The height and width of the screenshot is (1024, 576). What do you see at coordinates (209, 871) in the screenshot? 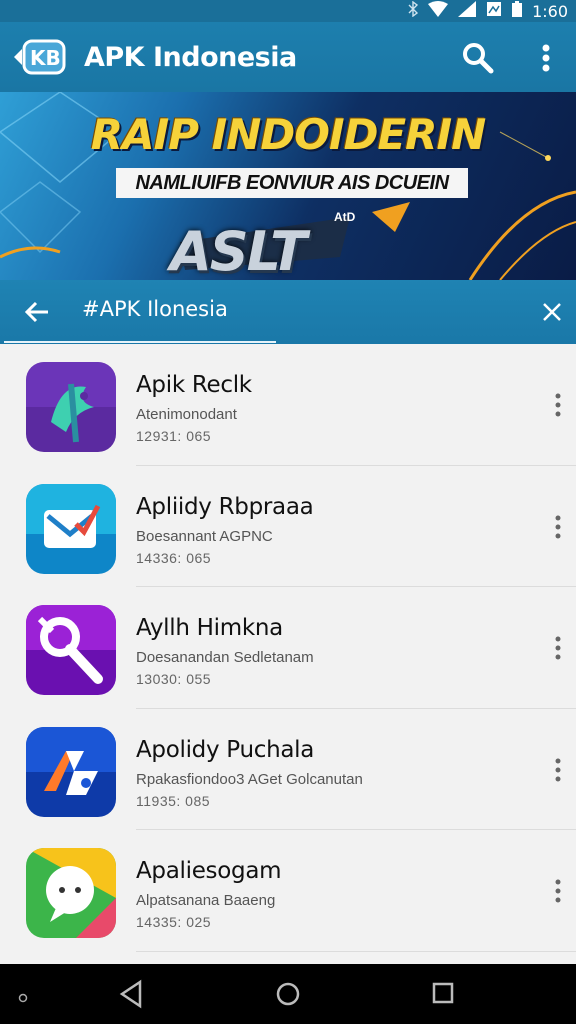
I see `app-name: Apaliesogam` at bounding box center [209, 871].